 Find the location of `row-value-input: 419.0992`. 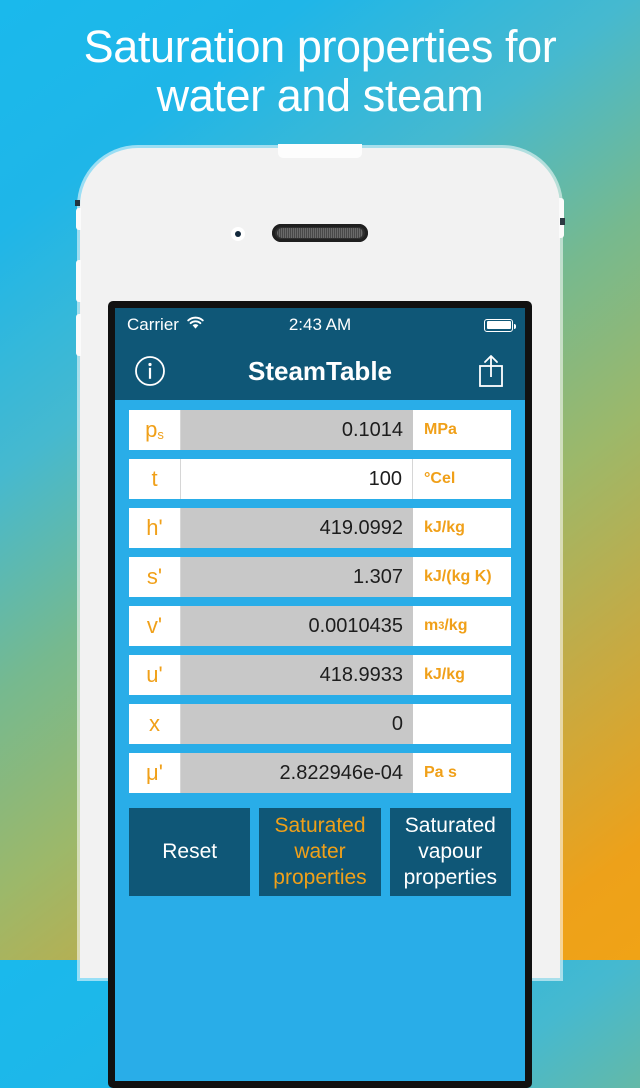

row-value-input: 419.0992 is located at coordinates (297, 528).